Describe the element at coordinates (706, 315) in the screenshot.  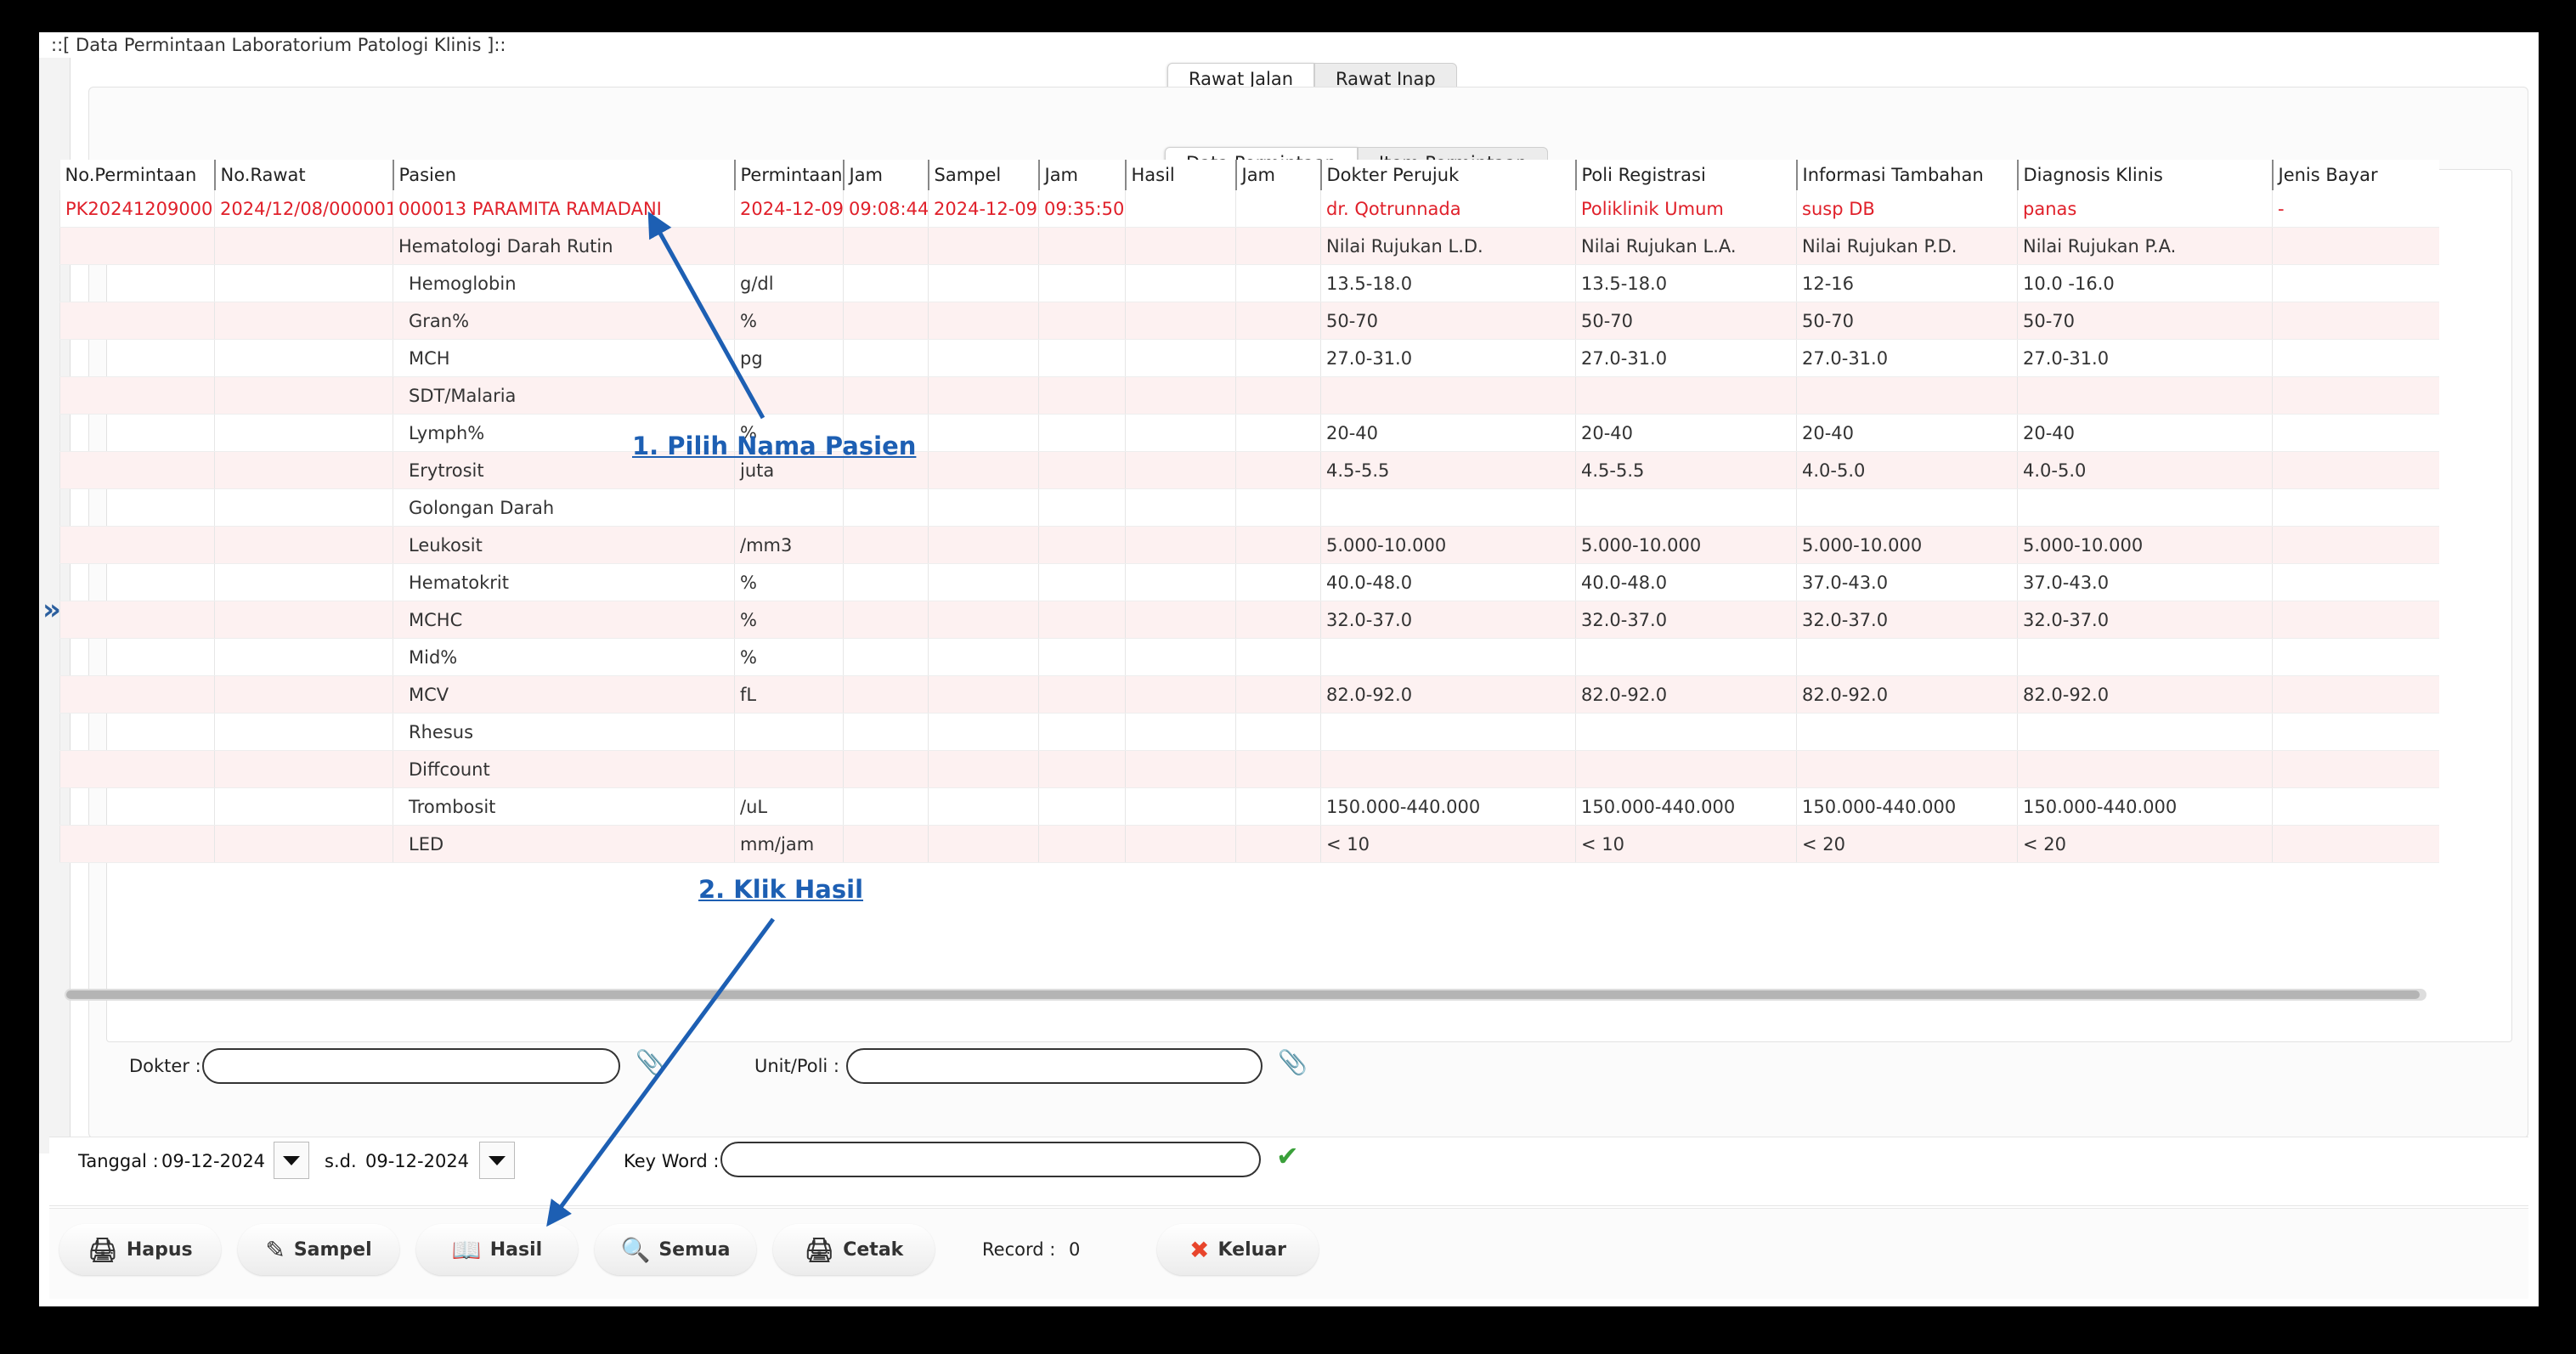
I see `arrow-to-patient-name` at that location.